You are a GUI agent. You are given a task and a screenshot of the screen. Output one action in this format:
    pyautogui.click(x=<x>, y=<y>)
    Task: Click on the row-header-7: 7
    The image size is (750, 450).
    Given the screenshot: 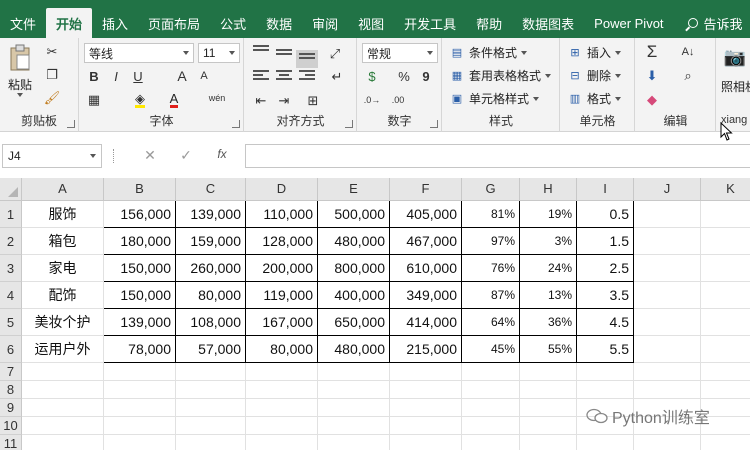 What is the action you would take?
    pyautogui.click(x=11, y=372)
    